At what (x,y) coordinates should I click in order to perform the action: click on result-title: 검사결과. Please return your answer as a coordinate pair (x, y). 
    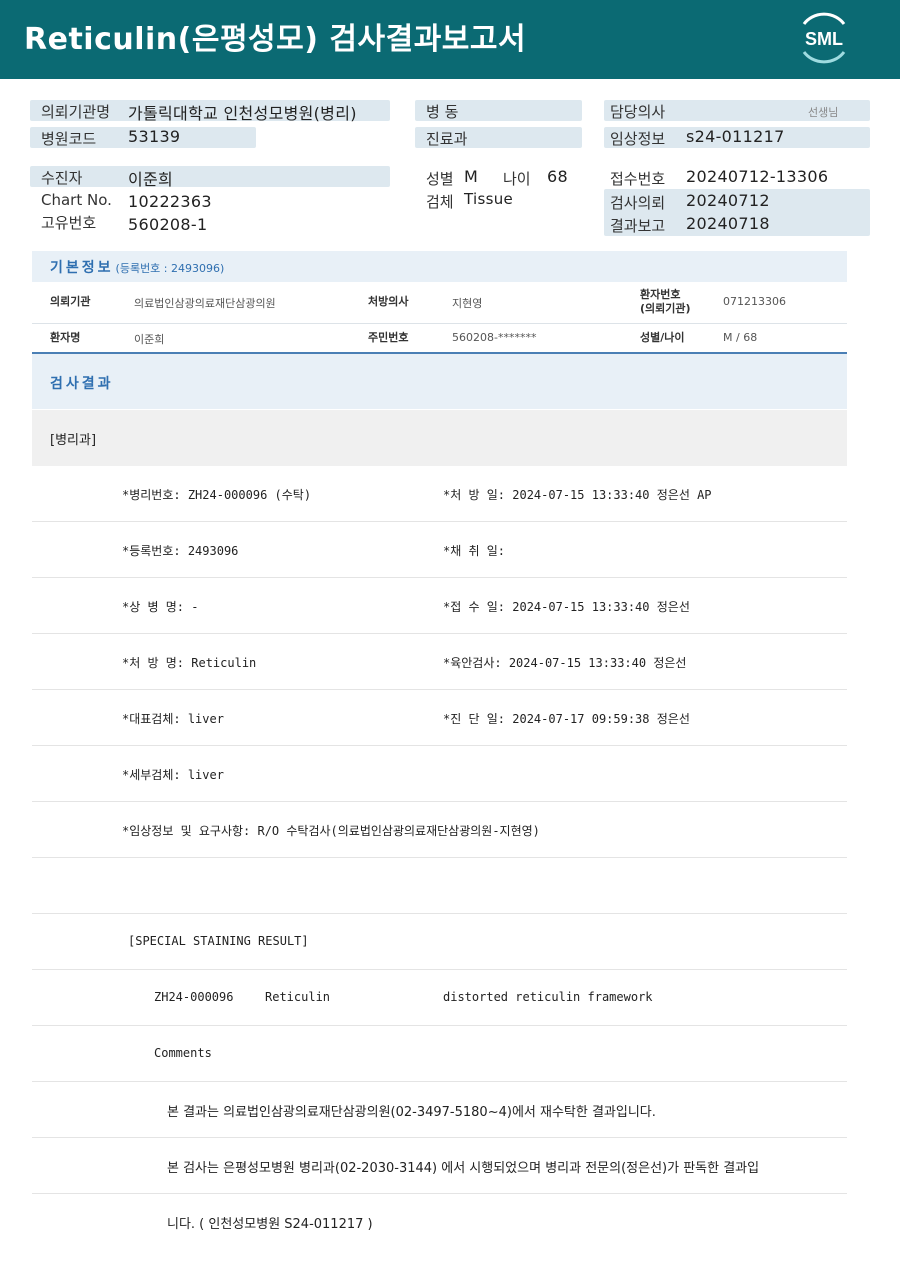
    Looking at the image, I should click on (82, 384).